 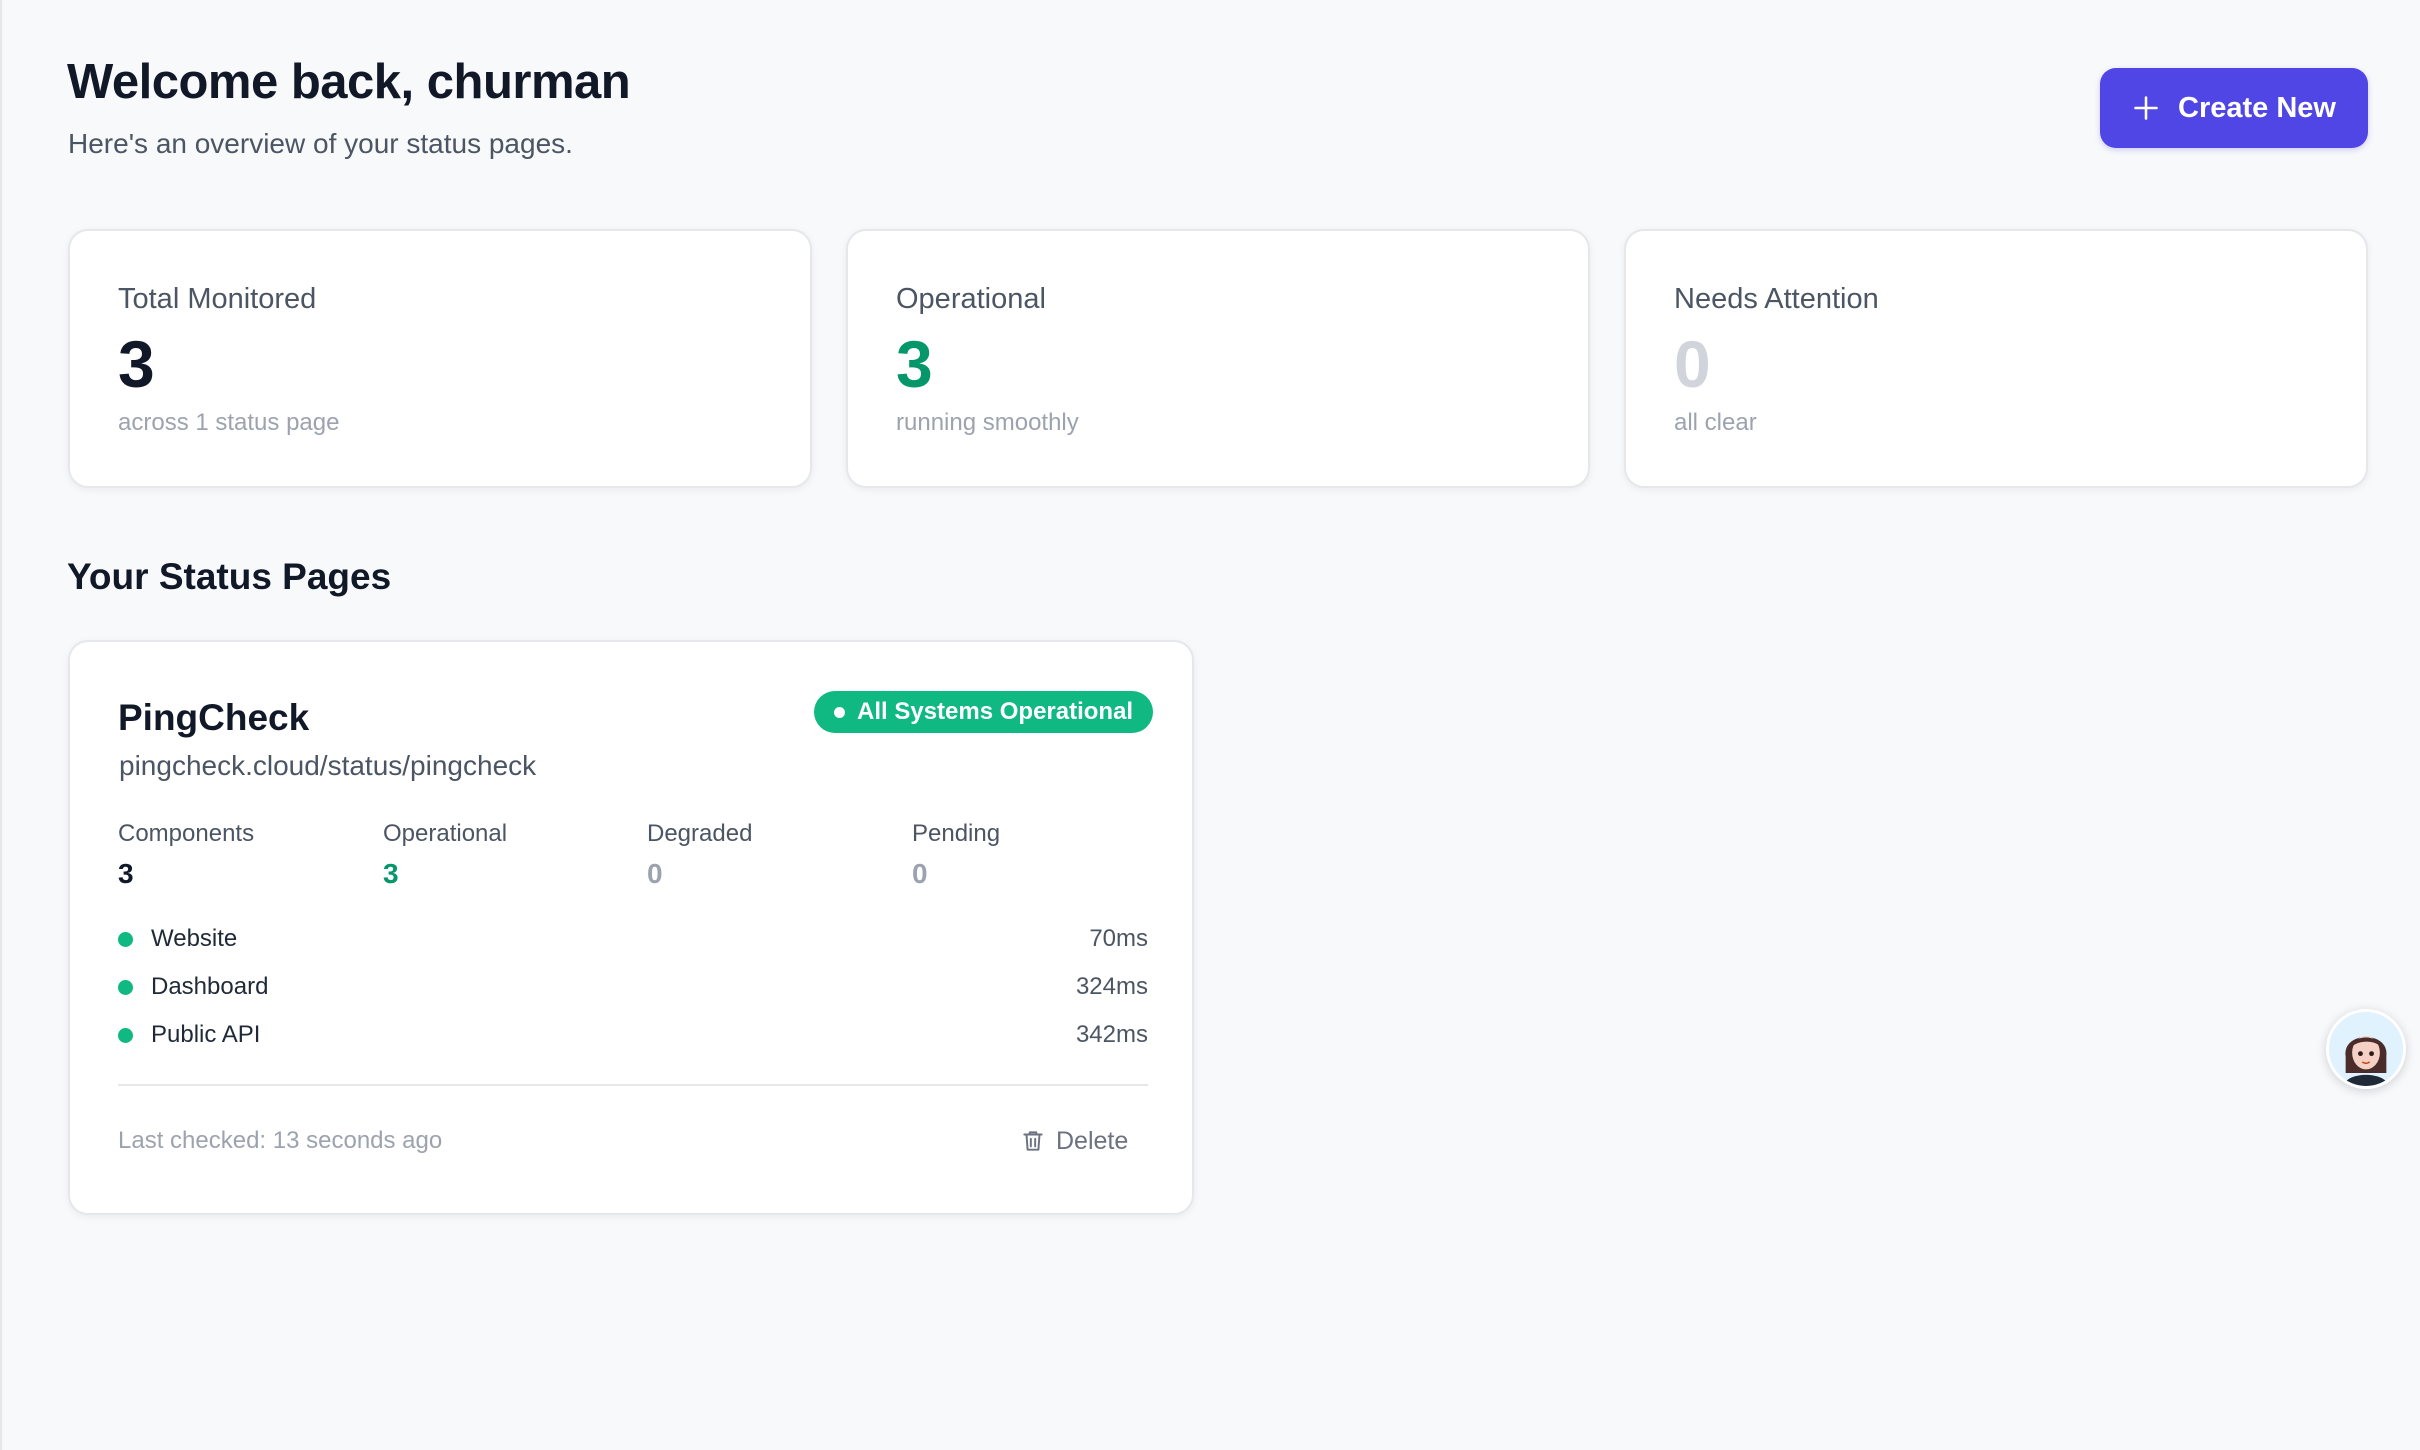 I want to click on create-new-label: Create New, so click(x=2257, y=107).